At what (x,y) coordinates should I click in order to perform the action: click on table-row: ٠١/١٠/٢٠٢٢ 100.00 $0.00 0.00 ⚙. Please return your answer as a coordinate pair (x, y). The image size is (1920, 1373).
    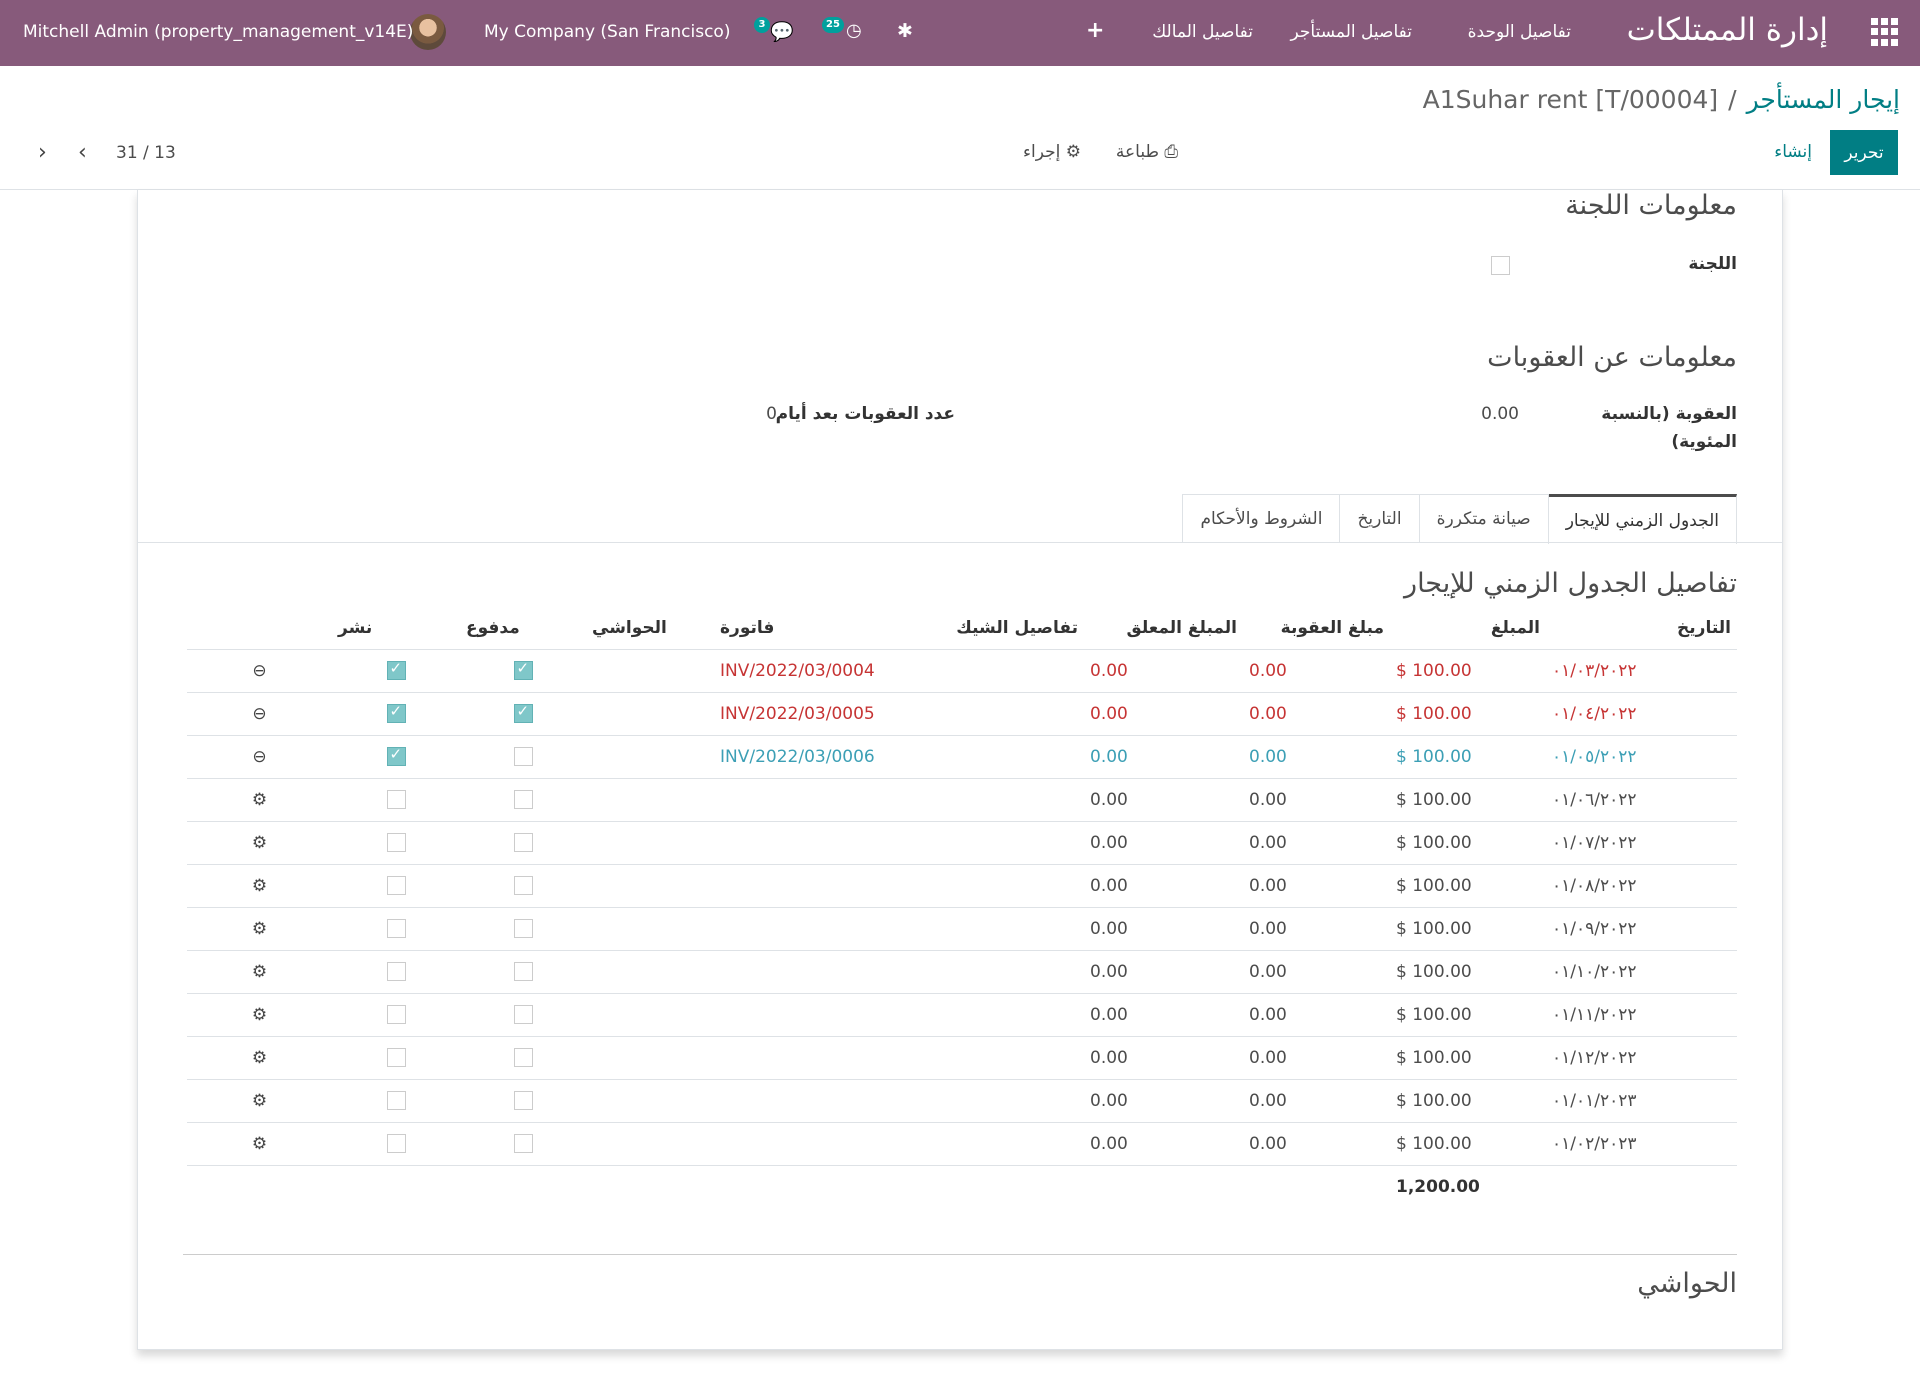
    Looking at the image, I should click on (962, 972).